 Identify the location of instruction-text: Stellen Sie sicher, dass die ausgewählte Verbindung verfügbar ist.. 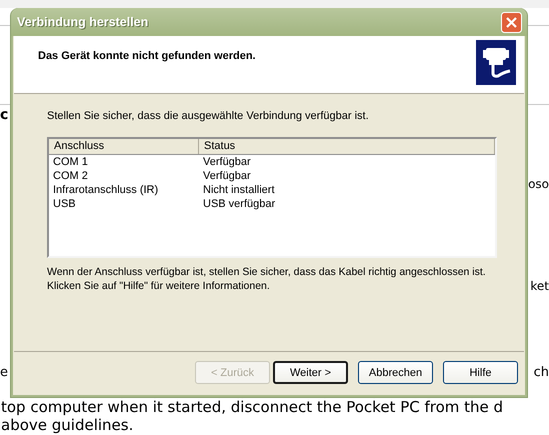
(208, 116).